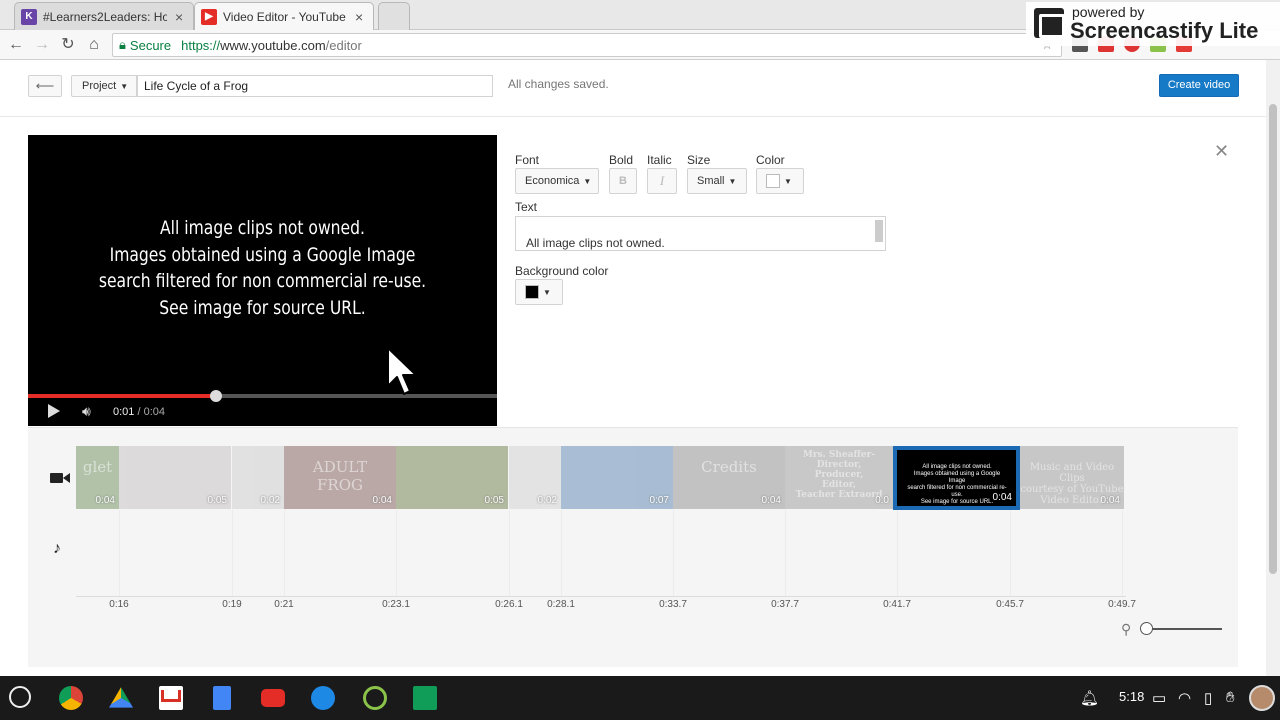 The width and height of the screenshot is (1280, 720). Describe the element at coordinates (699, 160) in the screenshot. I see `size-label: Size` at that location.